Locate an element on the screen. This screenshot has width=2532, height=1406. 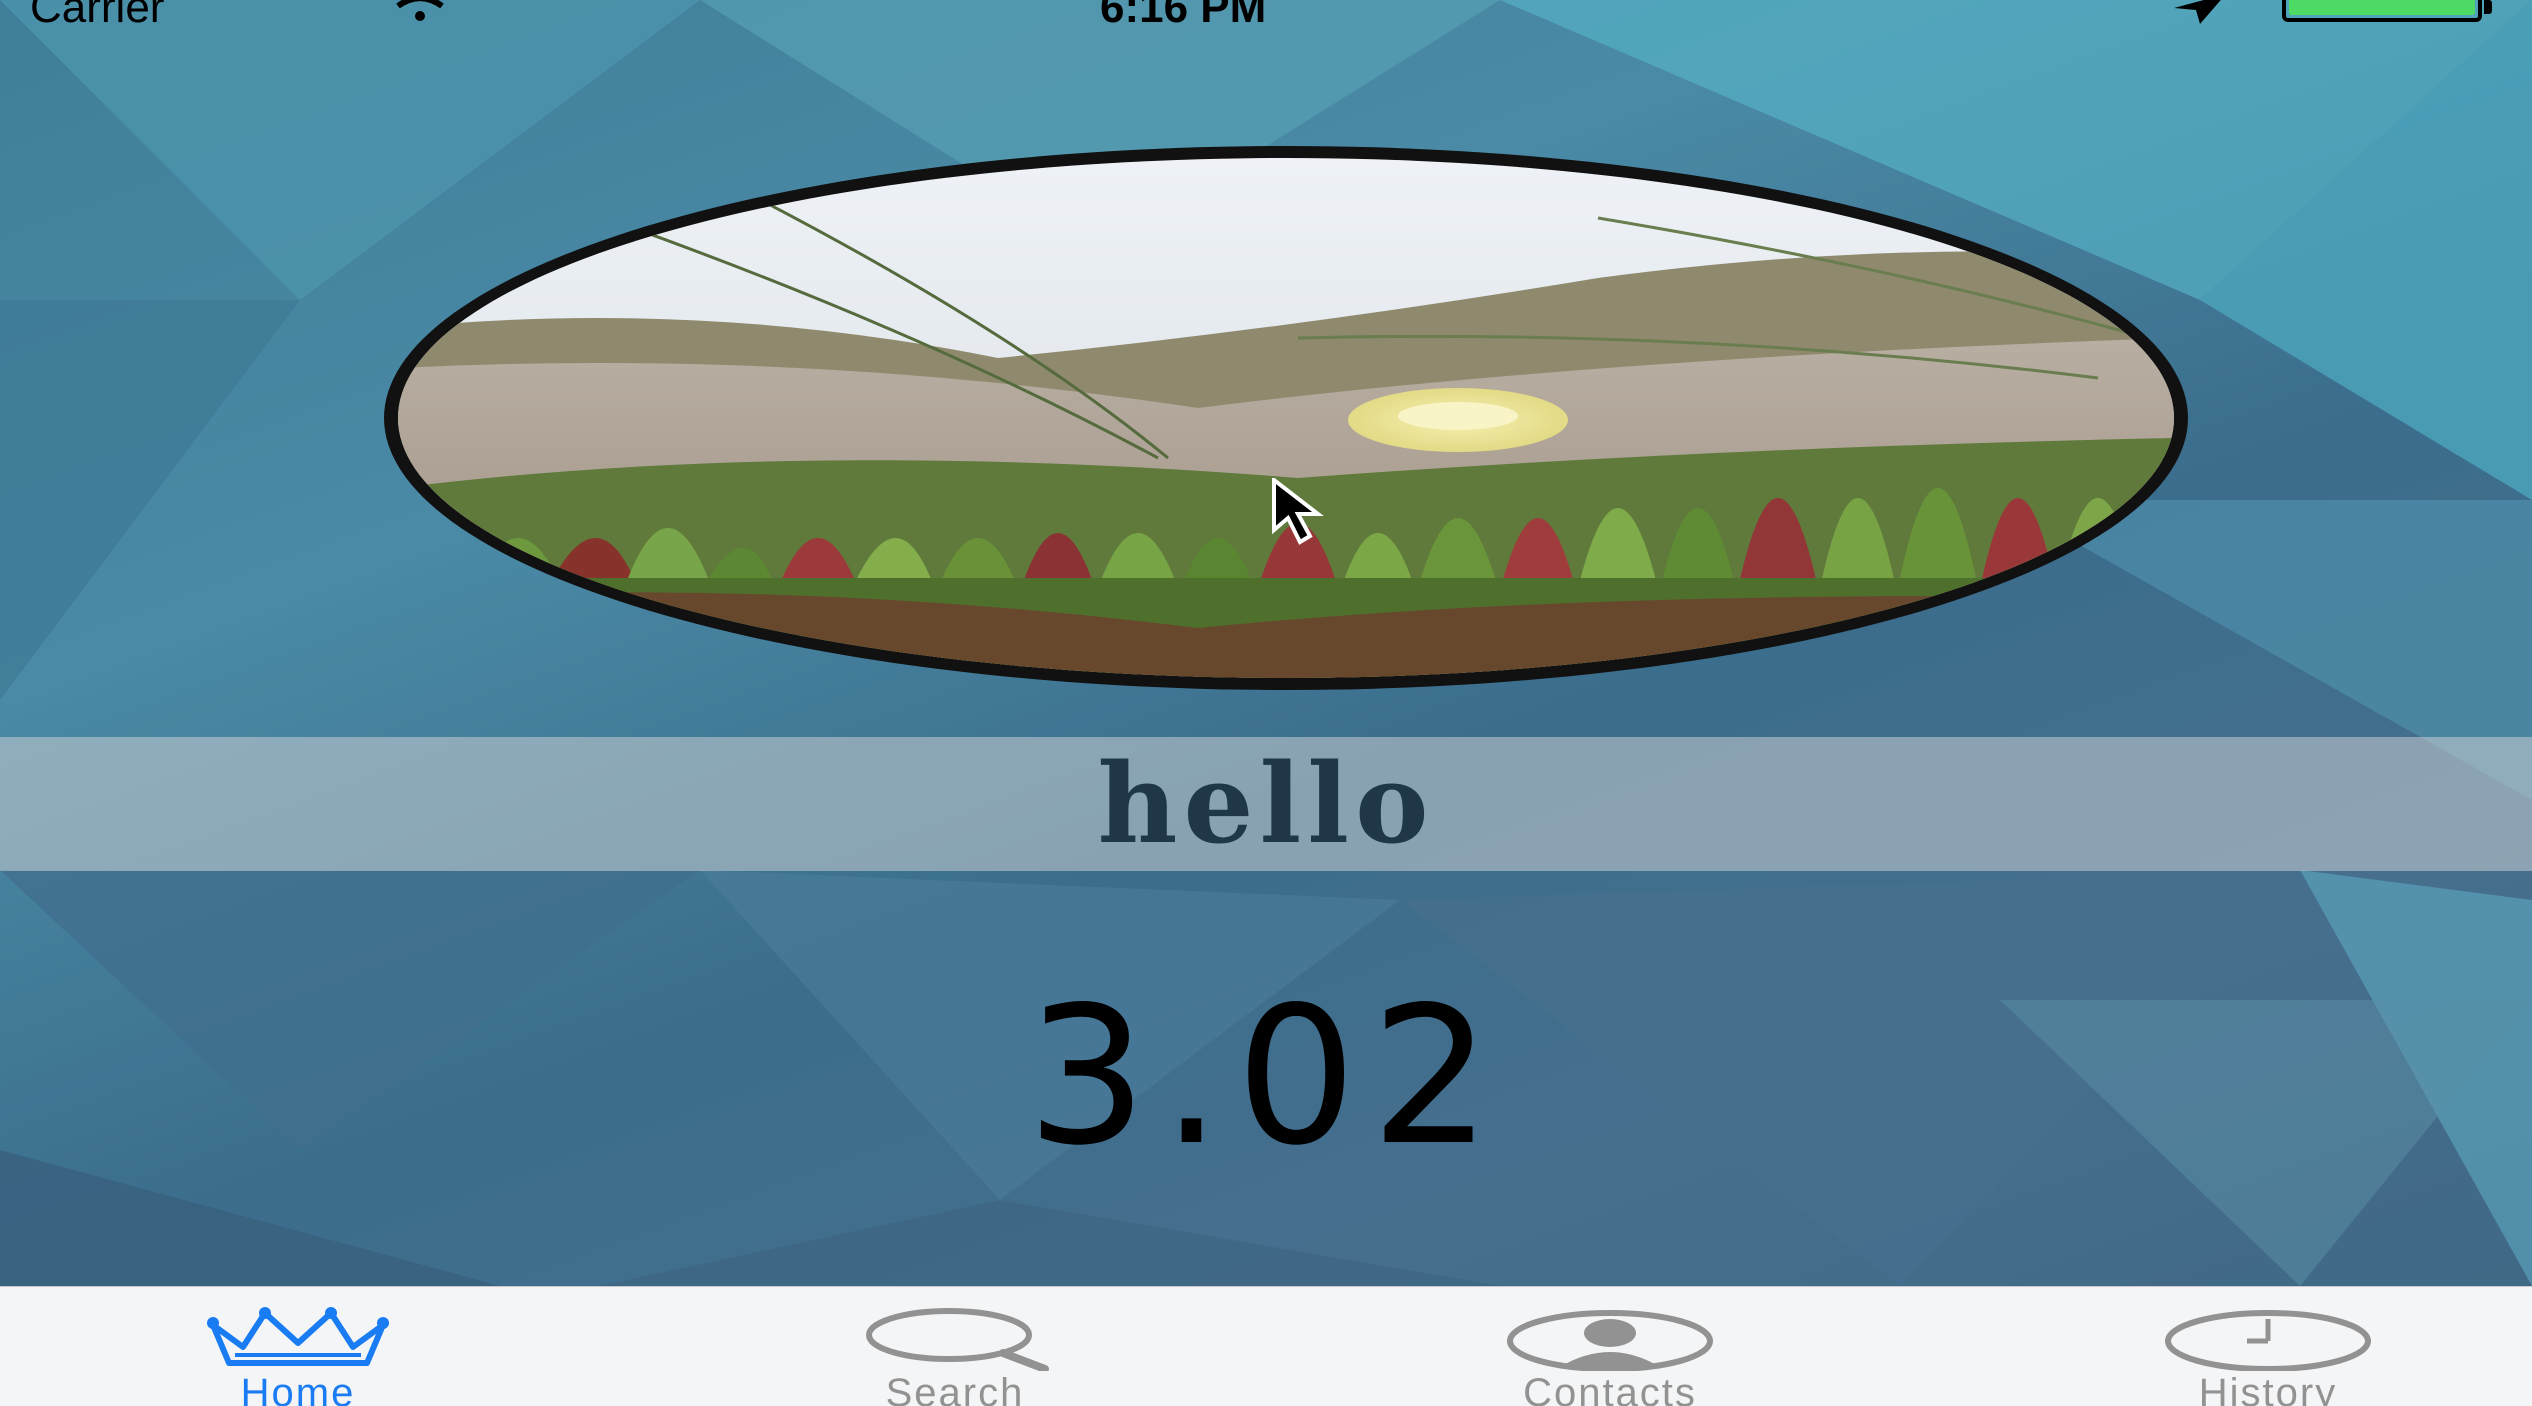
tab-contacts-label: Contacts is located at coordinates (1610, 1388).